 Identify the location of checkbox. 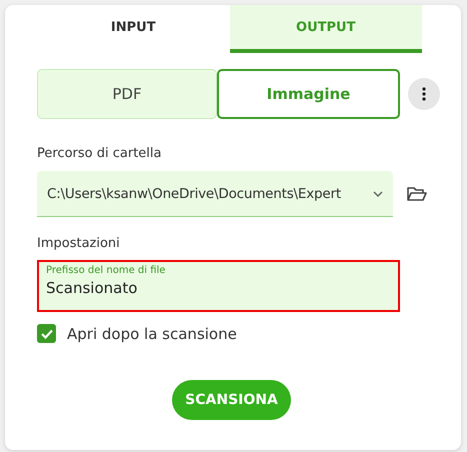
(46, 333).